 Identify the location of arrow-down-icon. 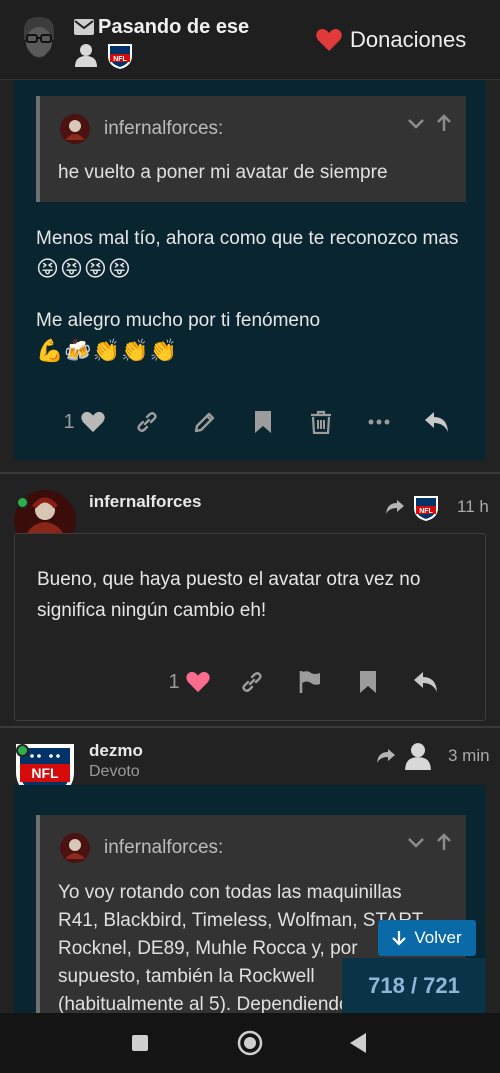
(399, 938).